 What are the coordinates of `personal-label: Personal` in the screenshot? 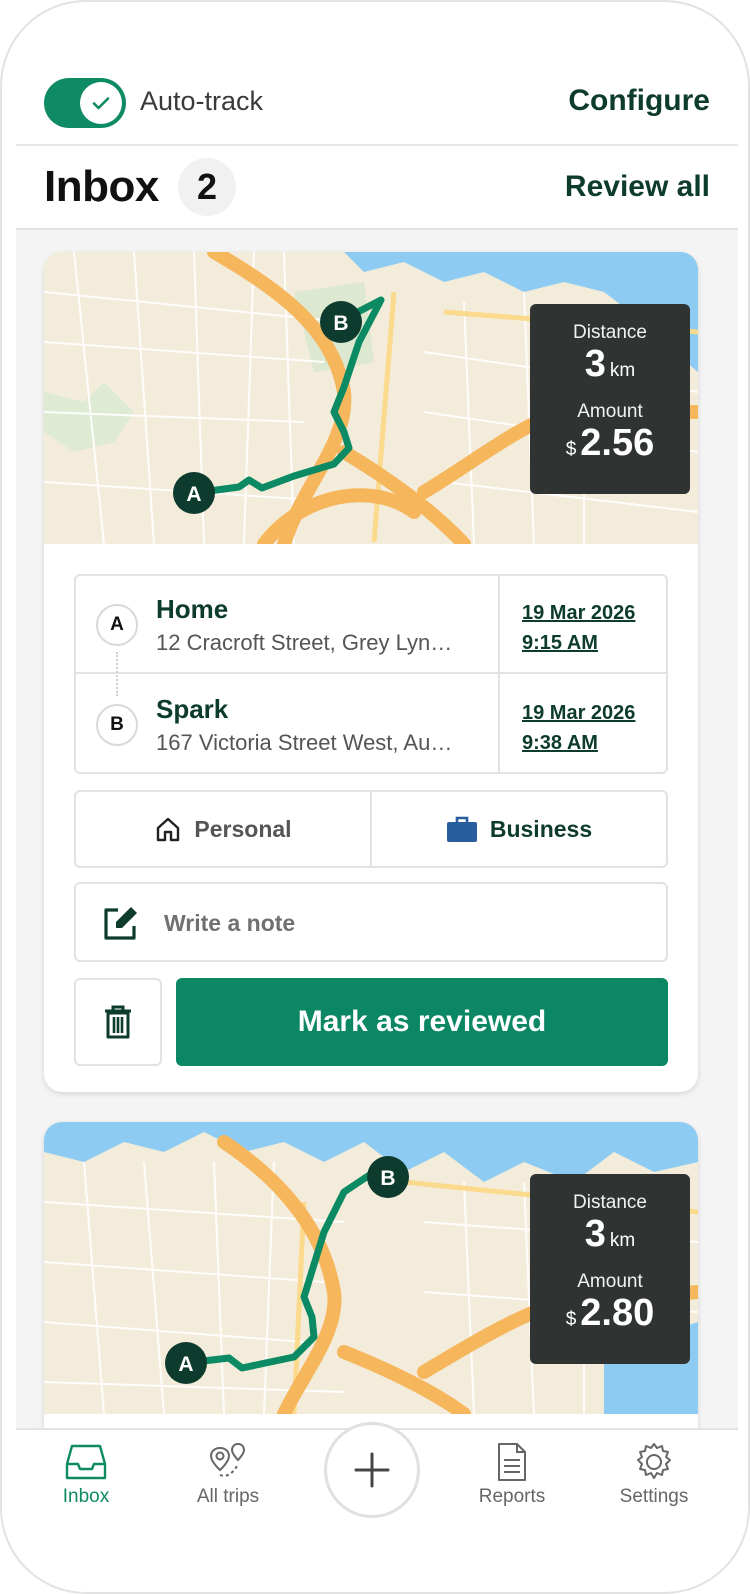 It's located at (243, 828).